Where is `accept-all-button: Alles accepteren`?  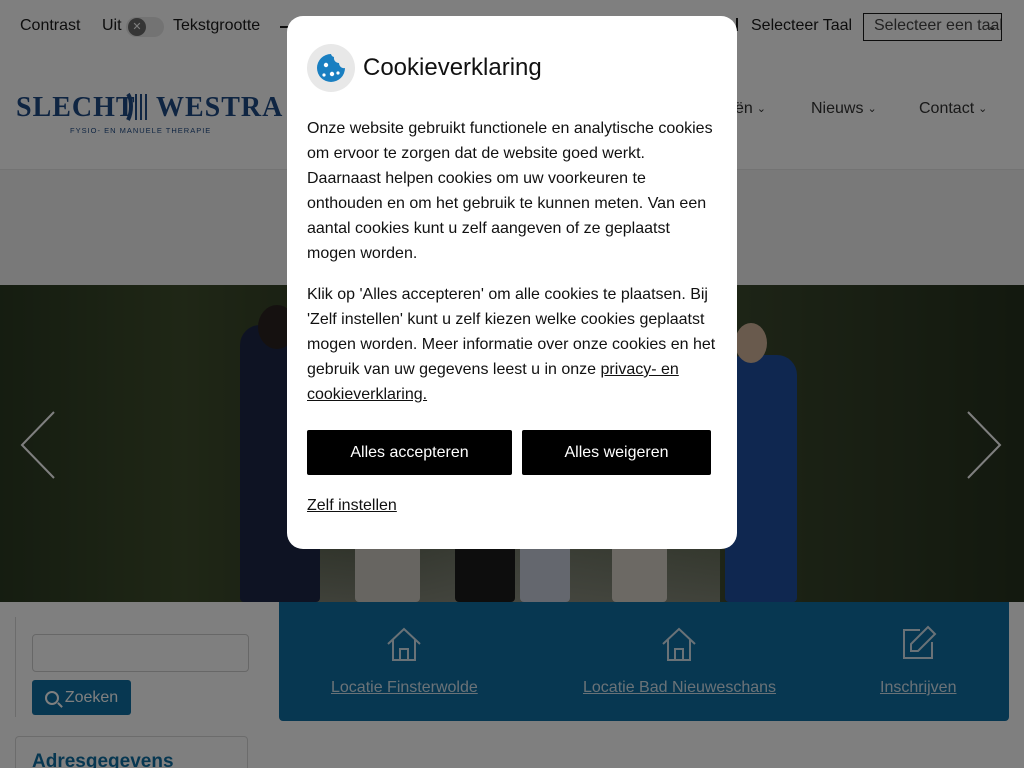
accept-all-button: Alles accepteren is located at coordinates (409, 452).